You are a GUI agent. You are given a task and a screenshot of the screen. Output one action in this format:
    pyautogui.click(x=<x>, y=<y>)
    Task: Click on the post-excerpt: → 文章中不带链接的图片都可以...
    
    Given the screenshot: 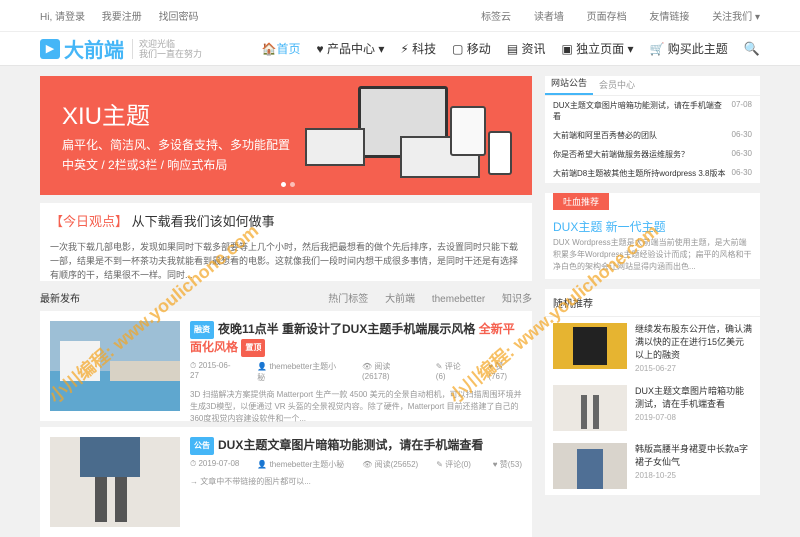 What is the action you would take?
    pyautogui.click(x=250, y=481)
    